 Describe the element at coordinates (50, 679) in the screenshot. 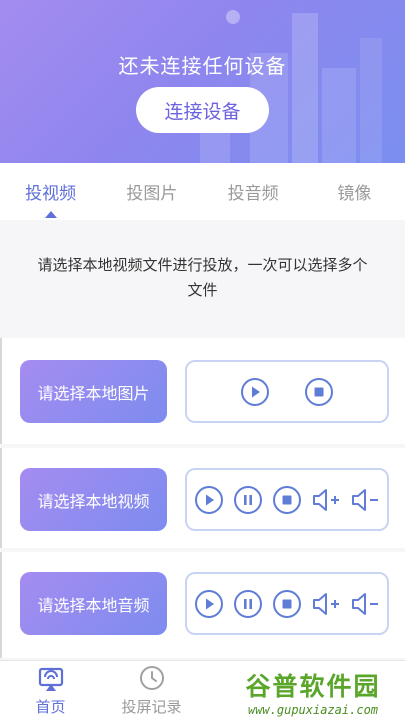

I see `cast-icon` at that location.